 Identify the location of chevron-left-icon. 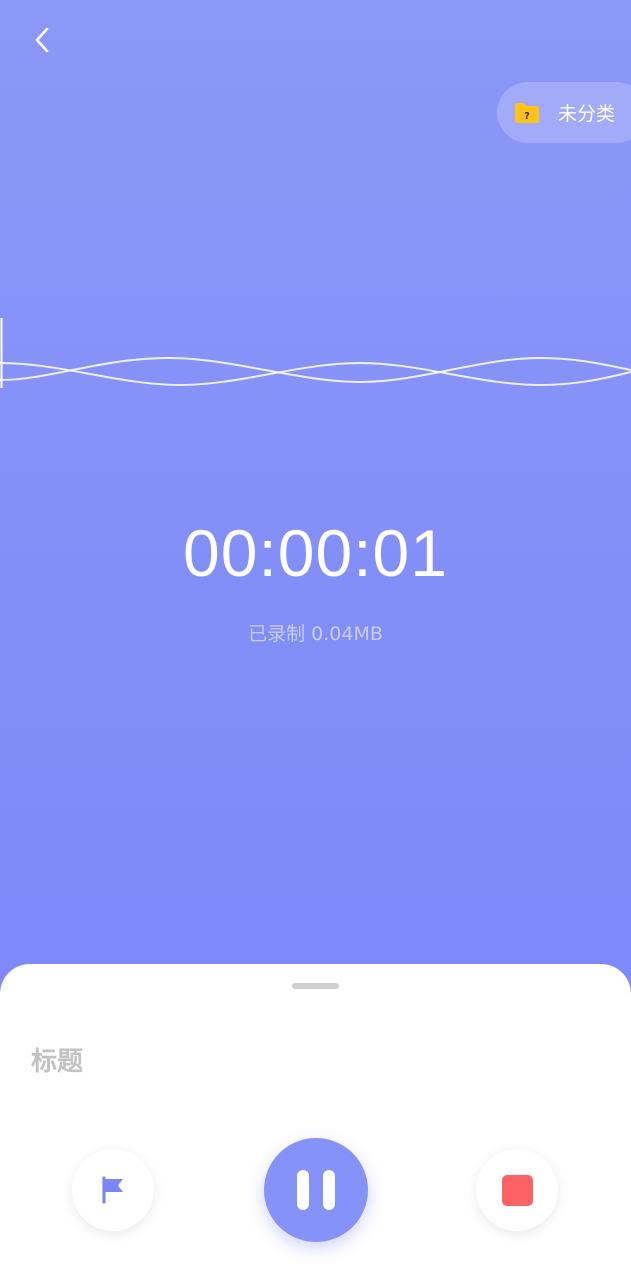
(42, 40).